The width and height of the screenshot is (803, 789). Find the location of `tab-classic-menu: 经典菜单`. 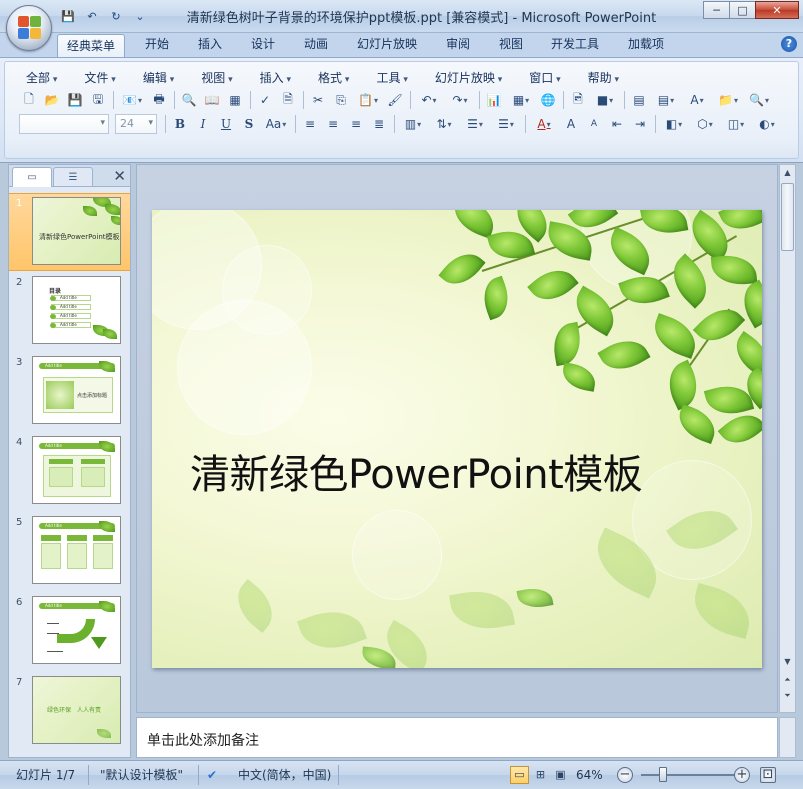

tab-classic-menu: 经典菜单 is located at coordinates (91, 46).